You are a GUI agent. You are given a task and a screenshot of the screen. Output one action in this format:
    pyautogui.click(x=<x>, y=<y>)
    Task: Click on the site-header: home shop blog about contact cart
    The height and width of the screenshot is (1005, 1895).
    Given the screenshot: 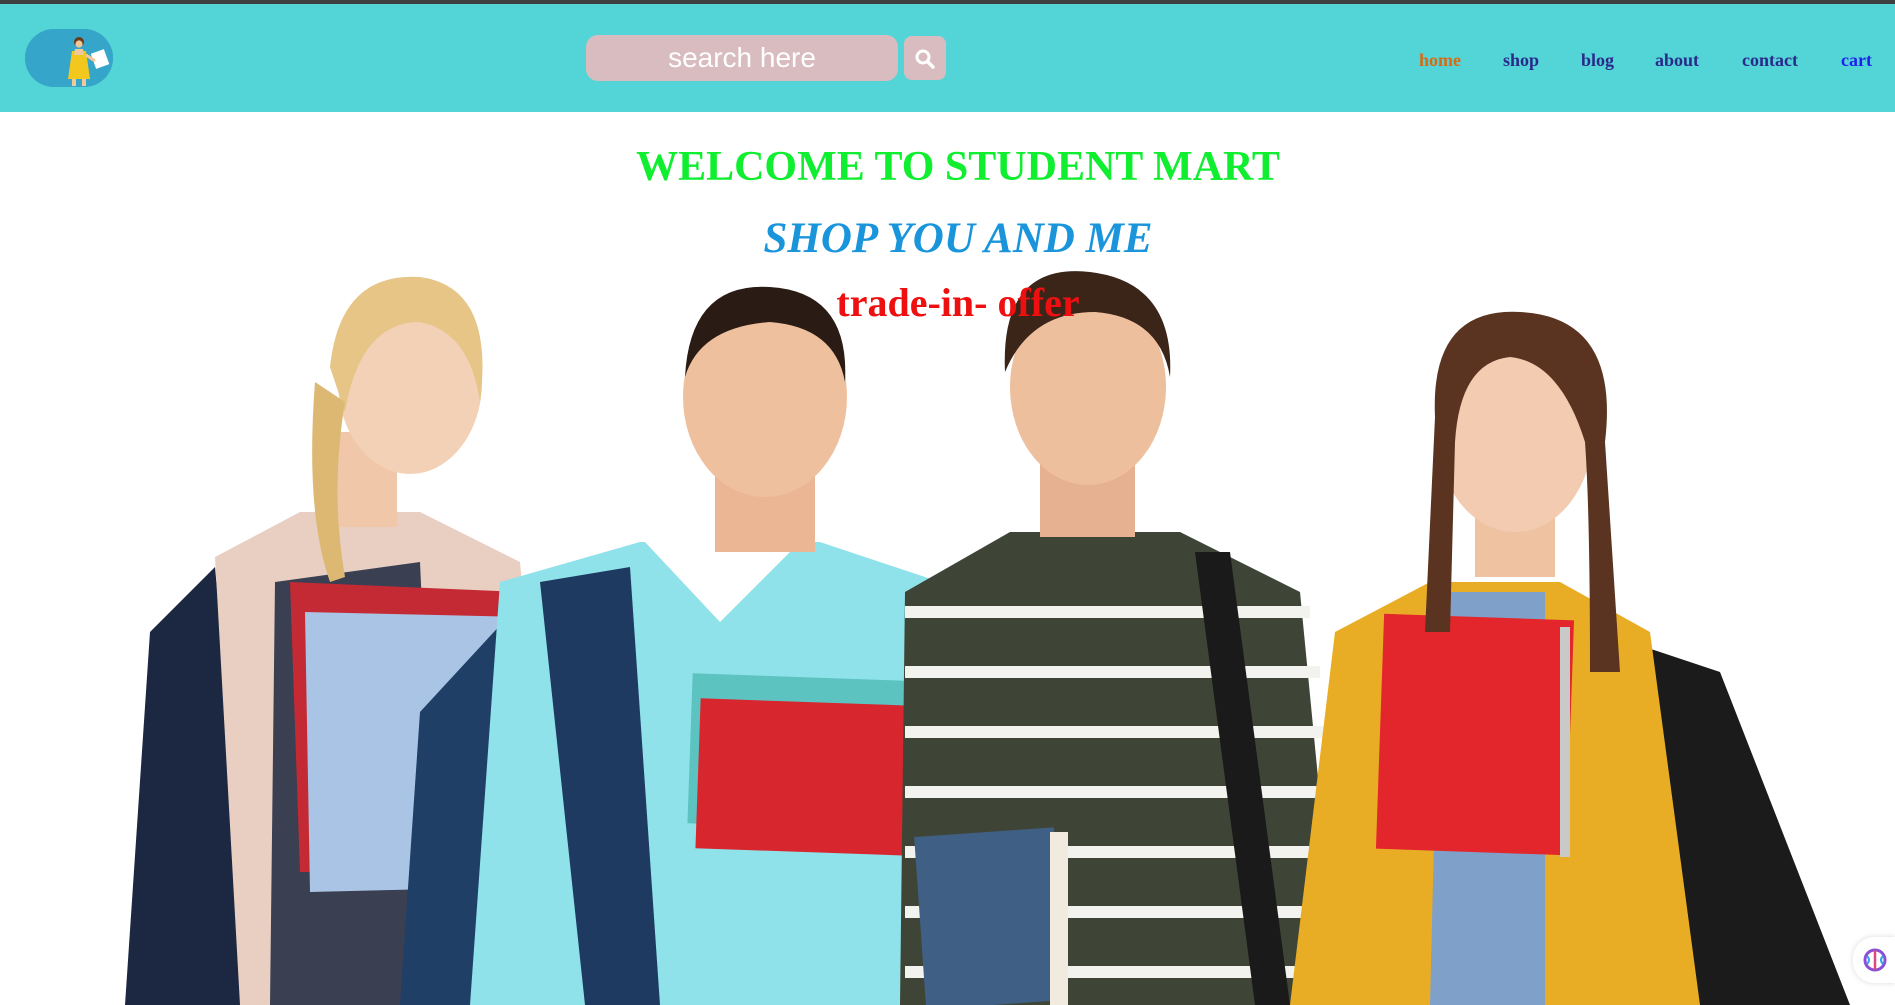 What is the action you would take?
    pyautogui.click(x=947, y=58)
    